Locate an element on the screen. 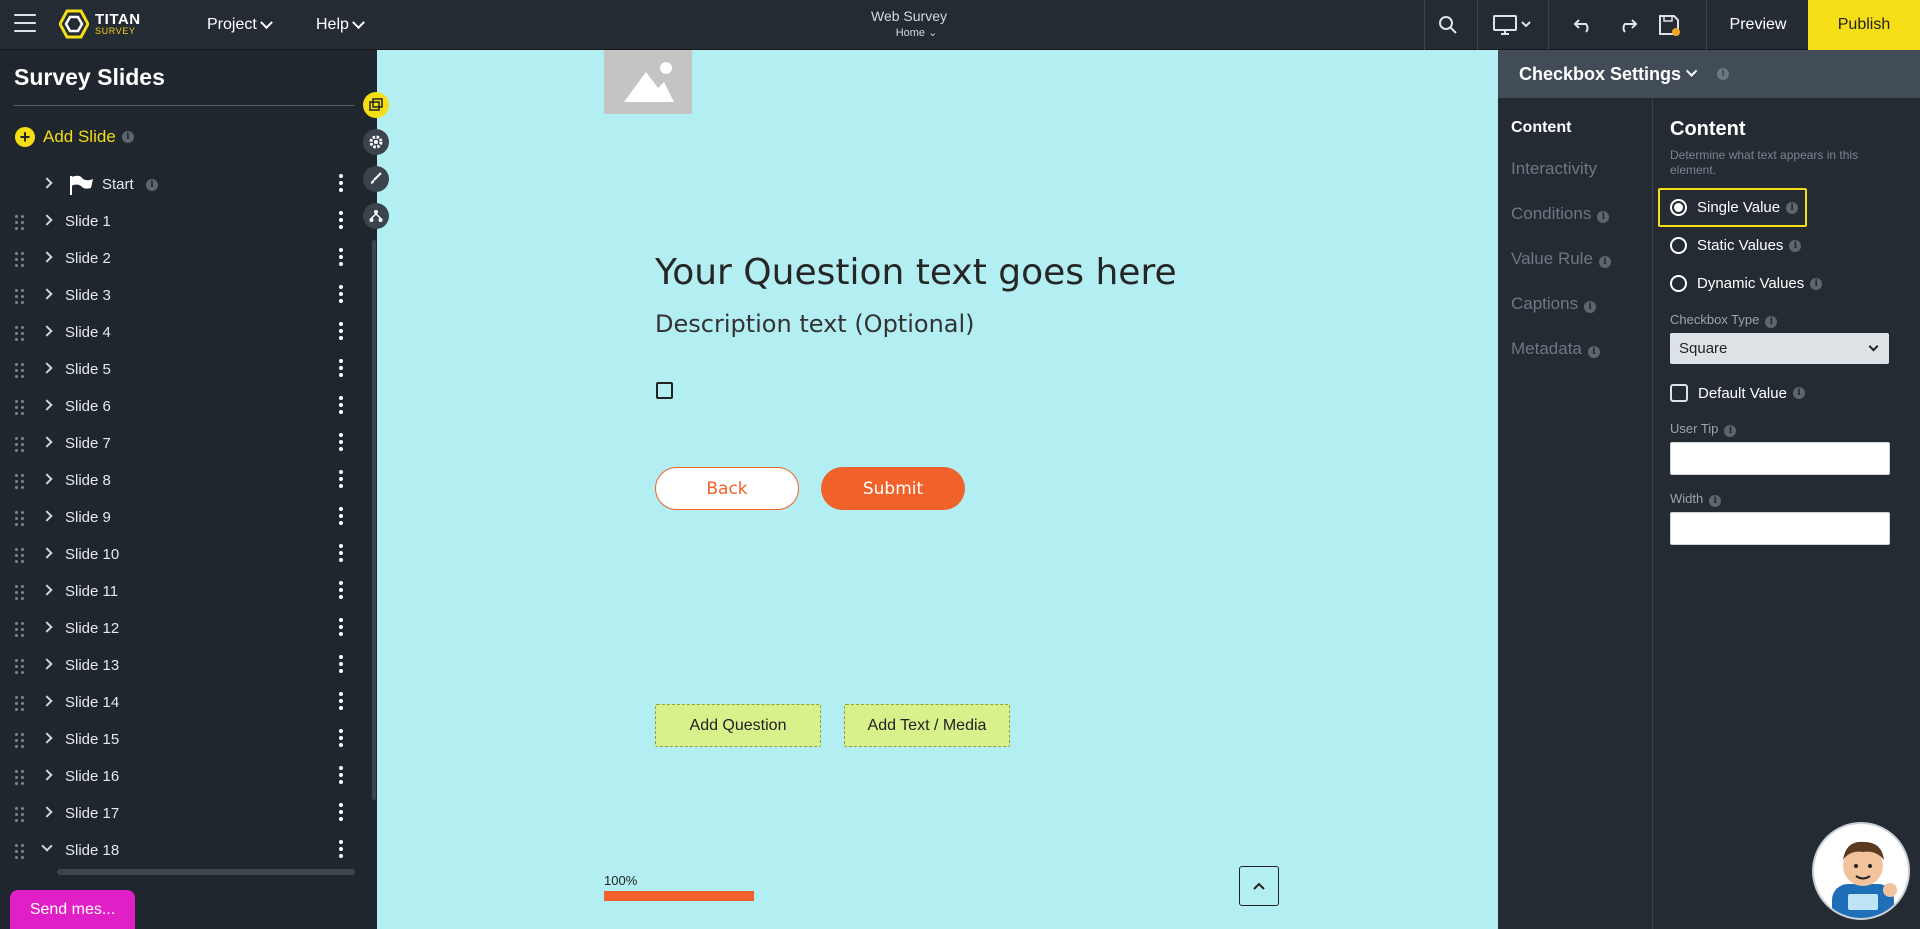 Image resolution: width=1920 pixels, height=929 pixels. save-icon is located at coordinates (1669, 25).